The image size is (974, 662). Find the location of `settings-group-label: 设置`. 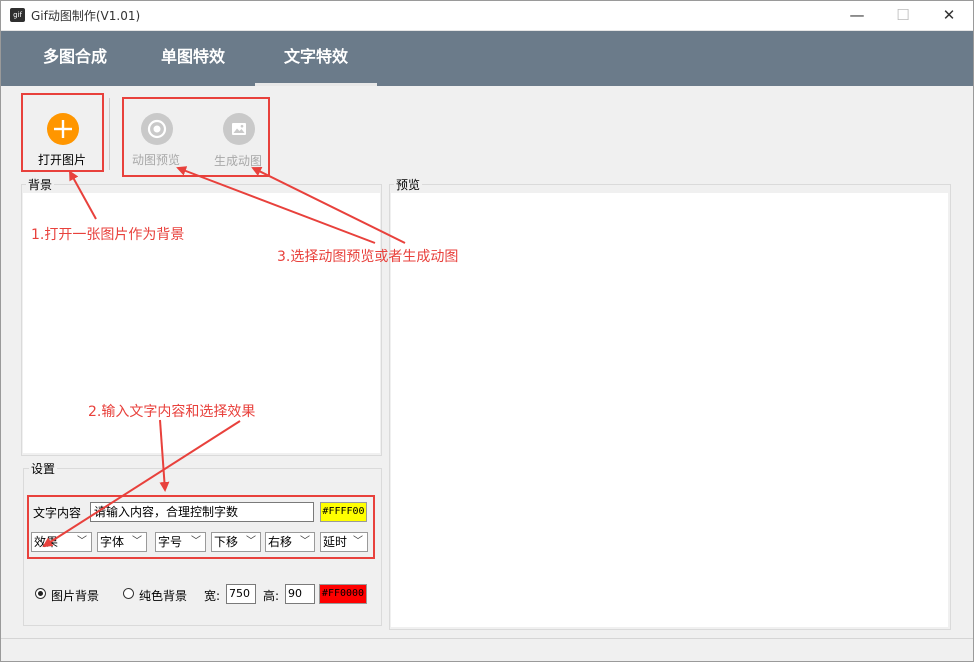

settings-group-label: 设置 is located at coordinates (43, 468).